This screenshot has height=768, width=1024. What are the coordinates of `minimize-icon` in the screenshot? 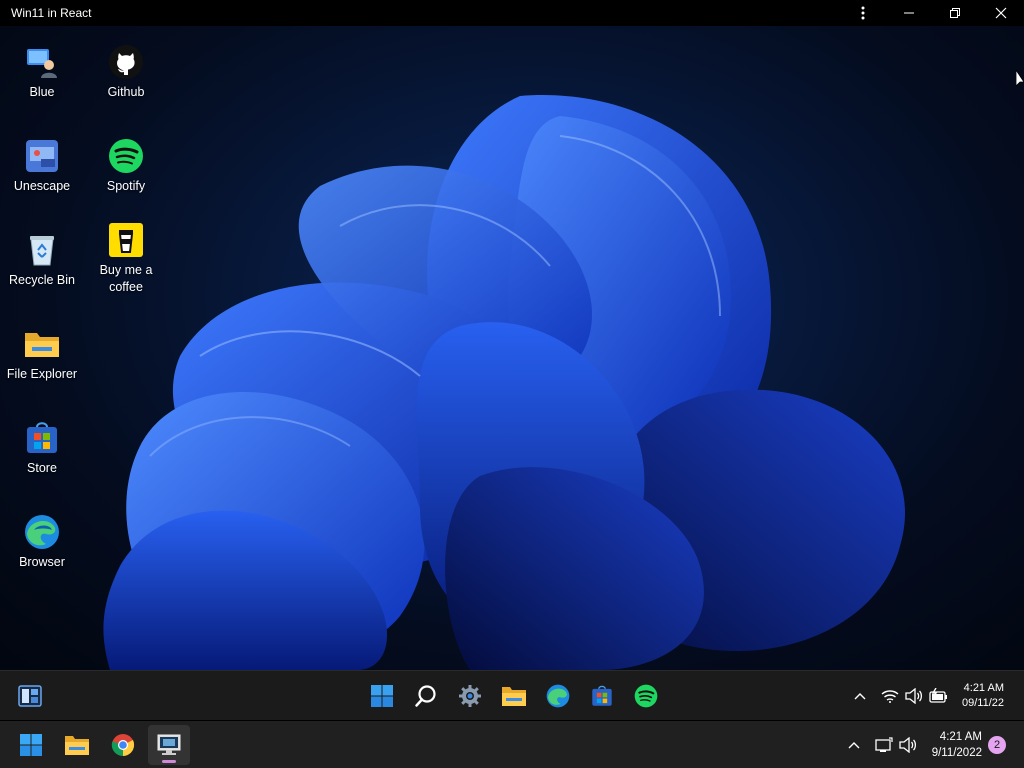 It's located at (909, 13).